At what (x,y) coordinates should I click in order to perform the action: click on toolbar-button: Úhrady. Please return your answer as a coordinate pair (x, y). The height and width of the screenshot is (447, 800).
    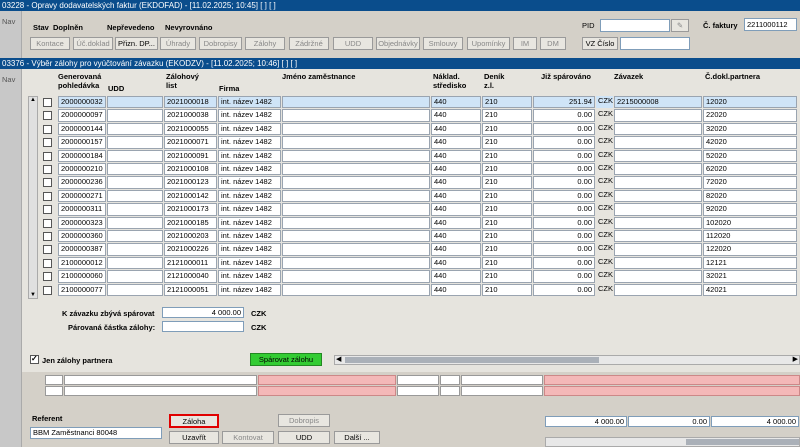
    Looking at the image, I should click on (178, 43).